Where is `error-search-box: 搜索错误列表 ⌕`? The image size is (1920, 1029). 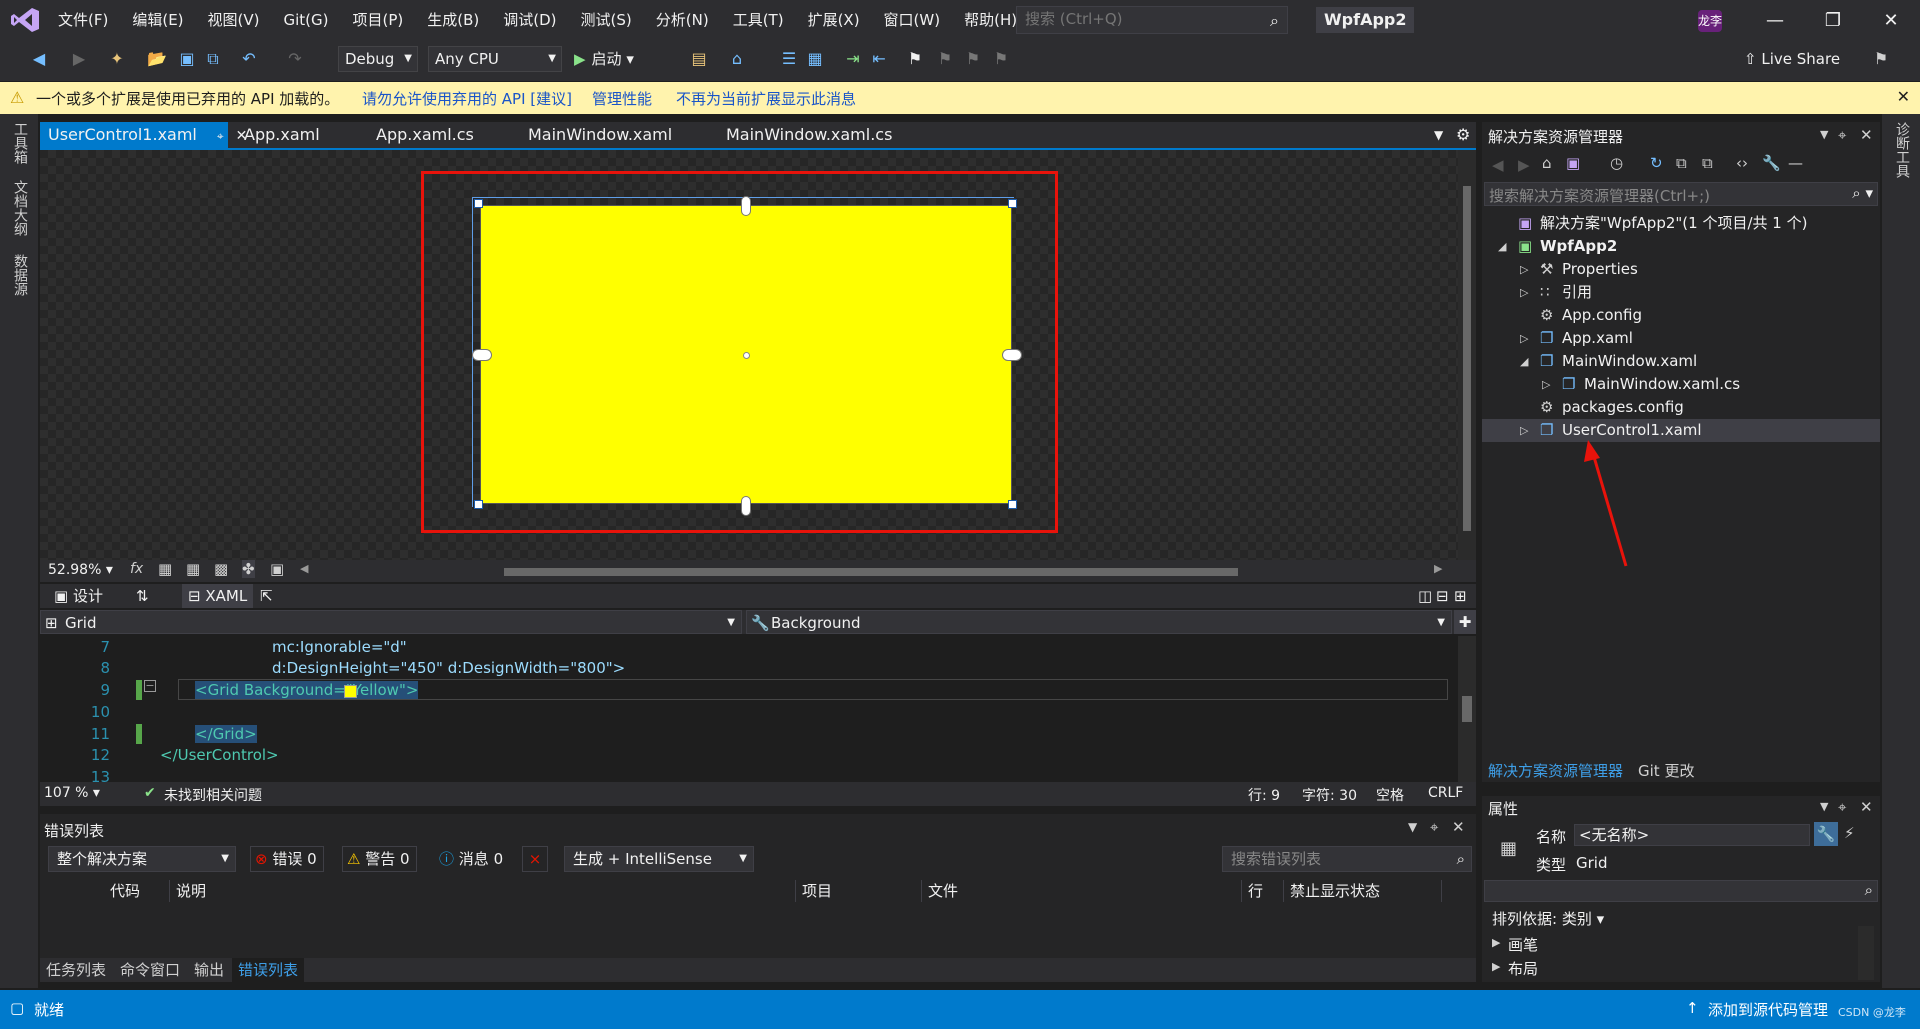
error-search-box: 搜索错误列表 ⌕ is located at coordinates (1347, 859).